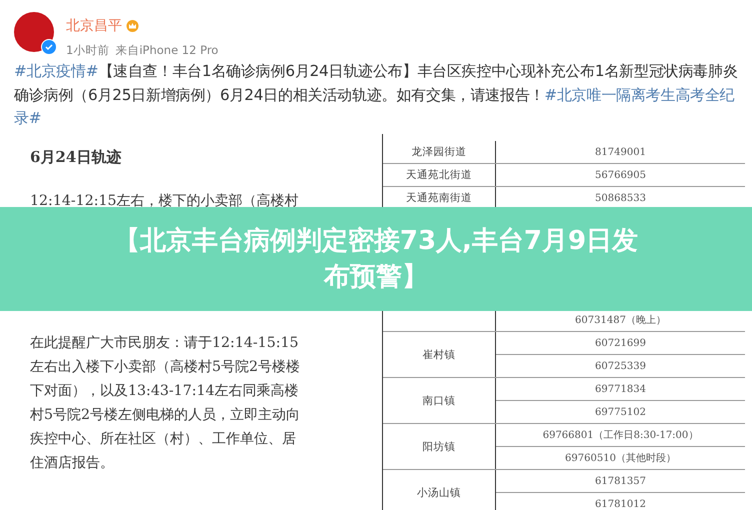 This screenshot has width=752, height=510. I want to click on headline-line: 【北京丰台病例判定密接73人,丰台7月9日发, so click(376, 241).